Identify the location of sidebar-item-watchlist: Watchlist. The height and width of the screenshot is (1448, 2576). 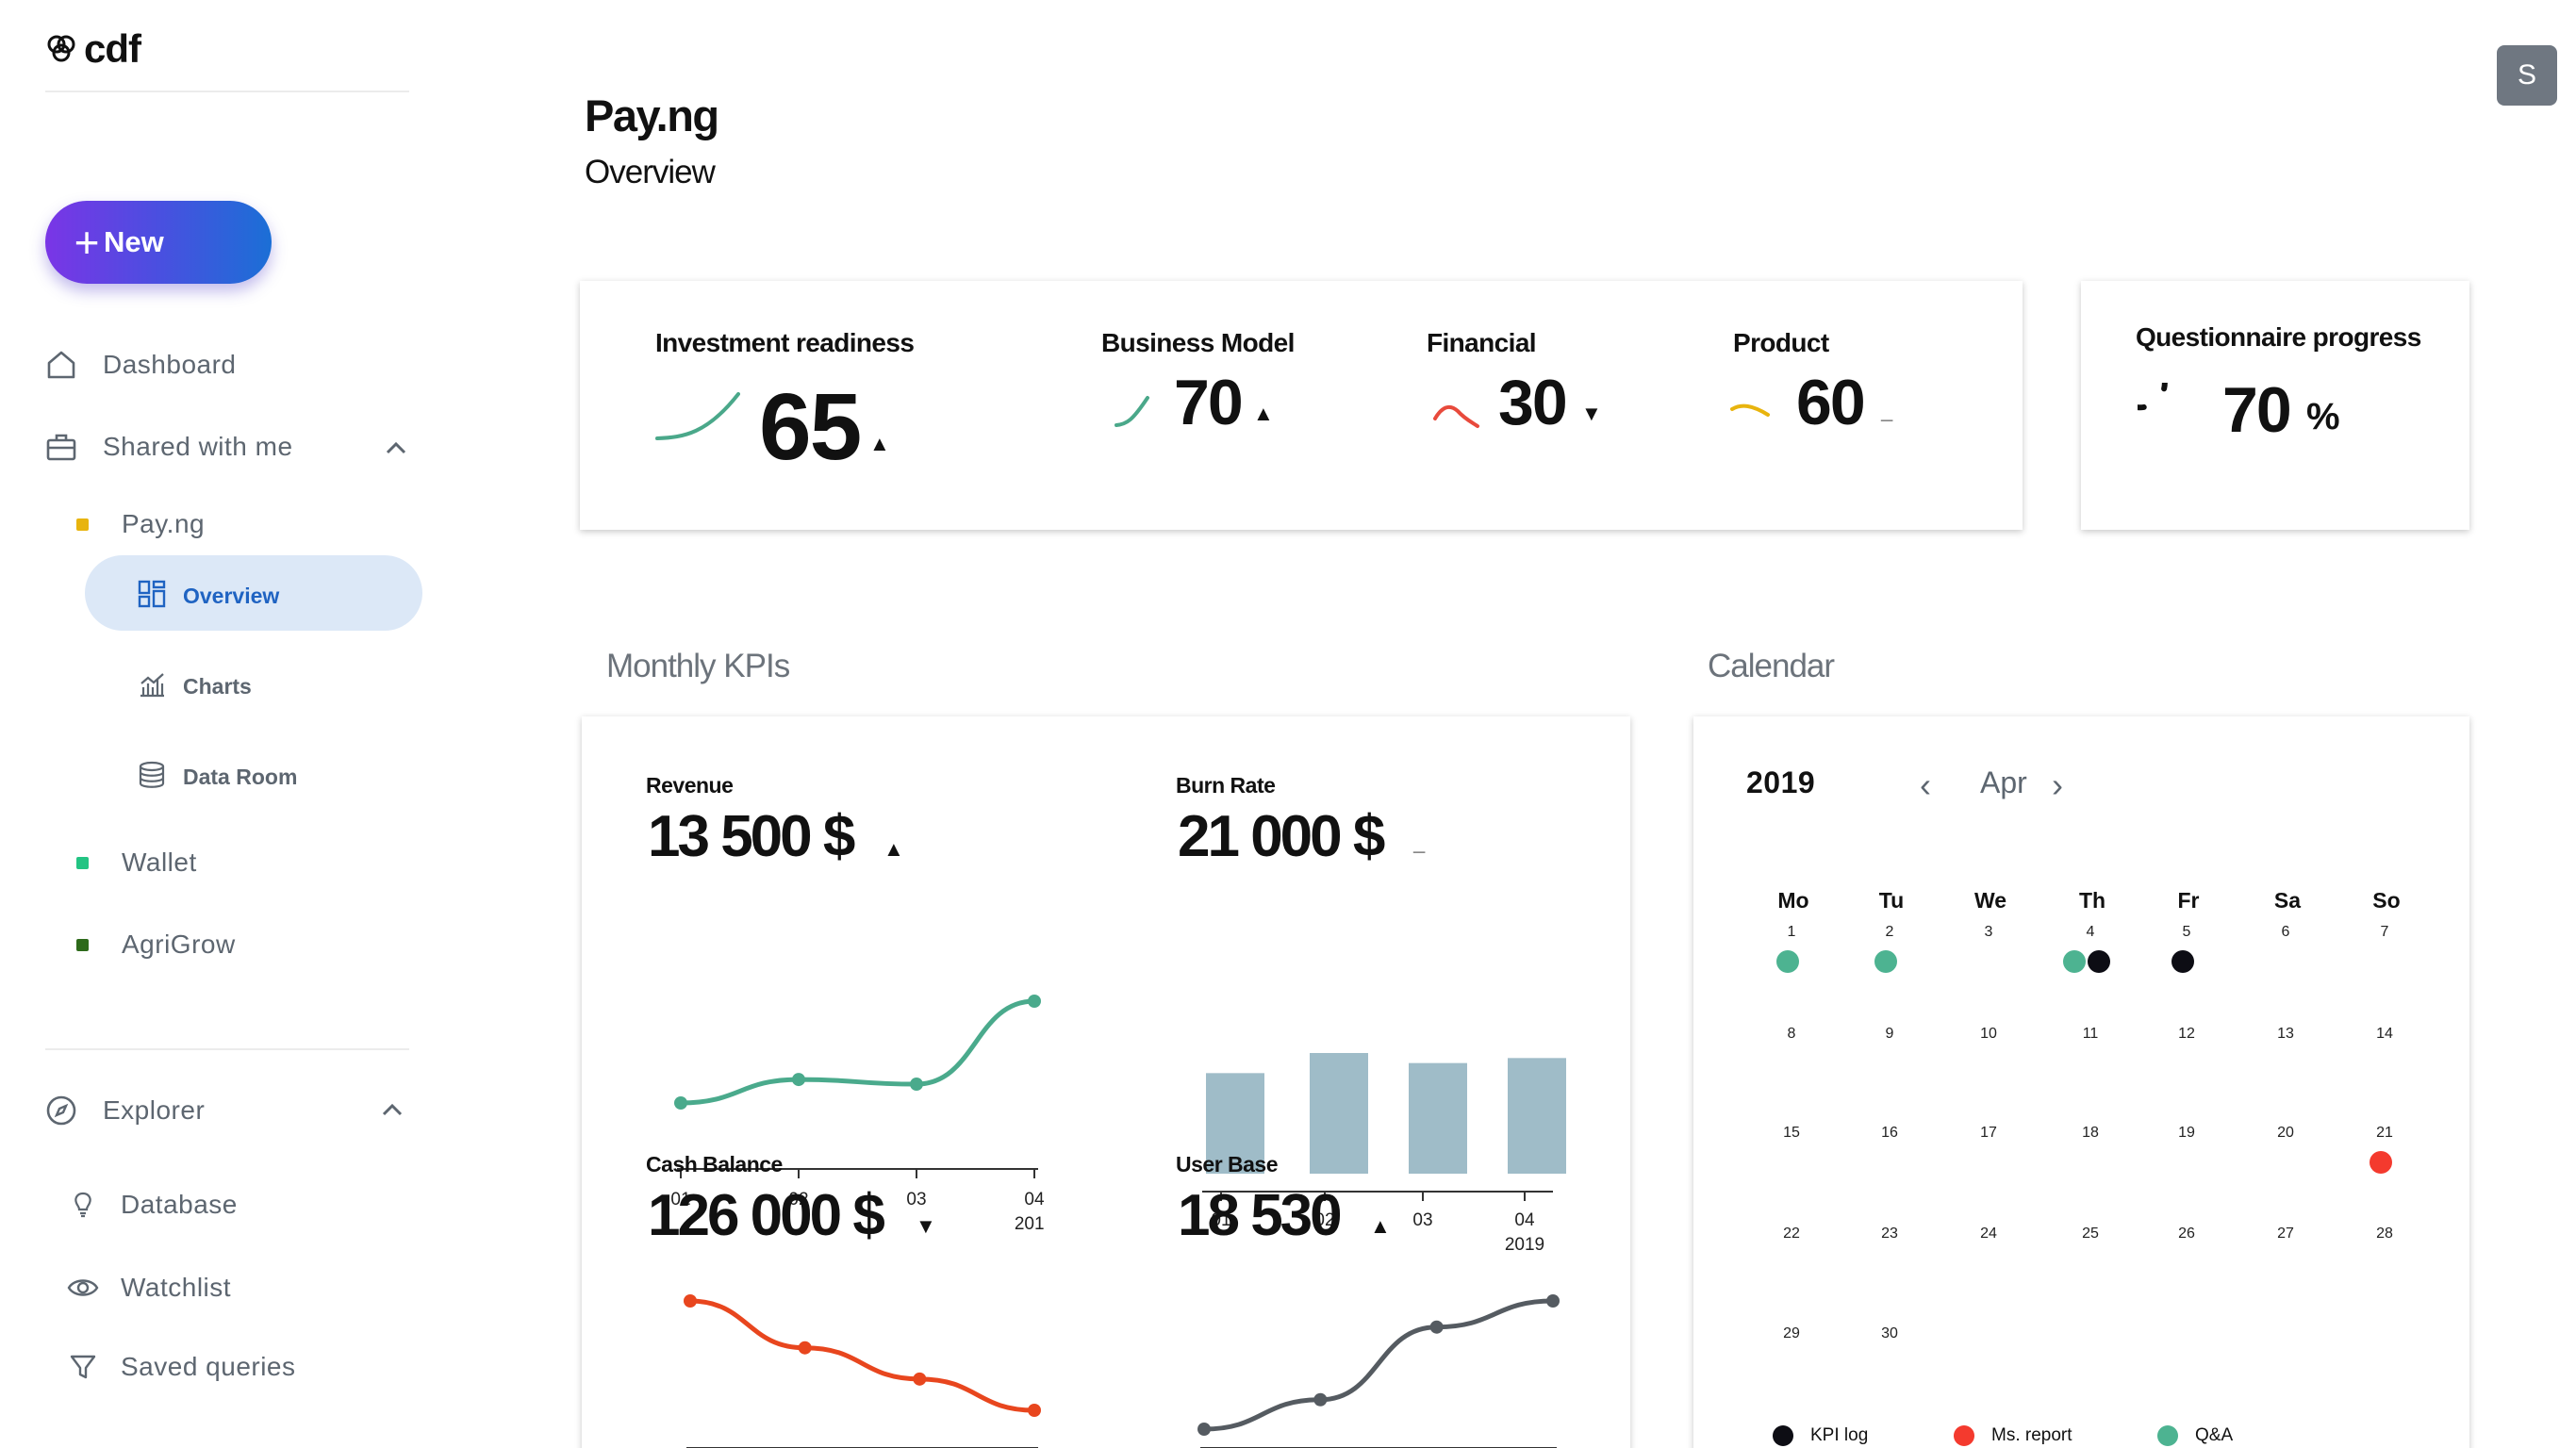
(148, 1288).